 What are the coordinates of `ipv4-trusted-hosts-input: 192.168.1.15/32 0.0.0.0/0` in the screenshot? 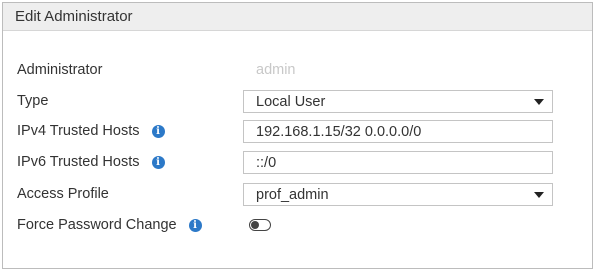 It's located at (398, 131).